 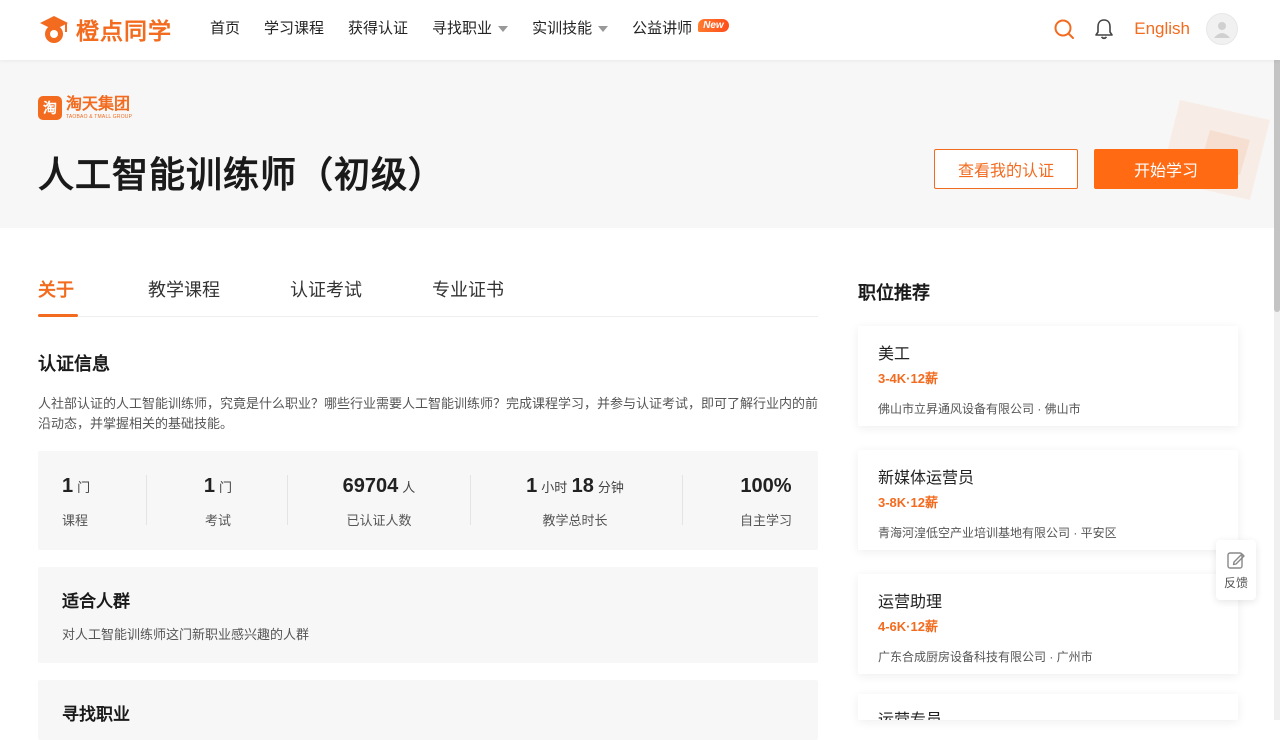 What do you see at coordinates (326, 289) in the screenshot?
I see `tab-exam: 认证考试` at bounding box center [326, 289].